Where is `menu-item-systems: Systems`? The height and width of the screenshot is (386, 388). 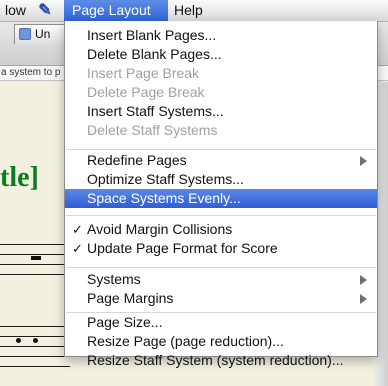 menu-item-systems: Systems is located at coordinates (221, 279).